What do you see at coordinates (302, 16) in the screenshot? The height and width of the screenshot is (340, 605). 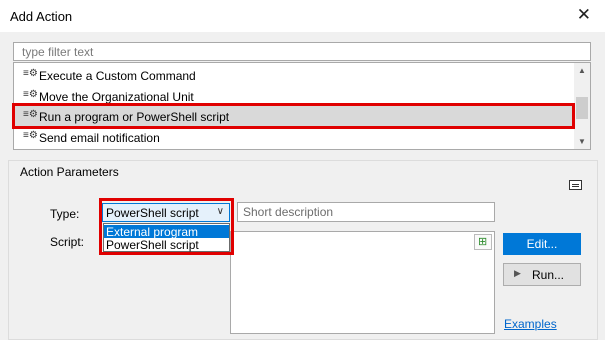 I see `title-bar: Add Action ✕` at bounding box center [302, 16].